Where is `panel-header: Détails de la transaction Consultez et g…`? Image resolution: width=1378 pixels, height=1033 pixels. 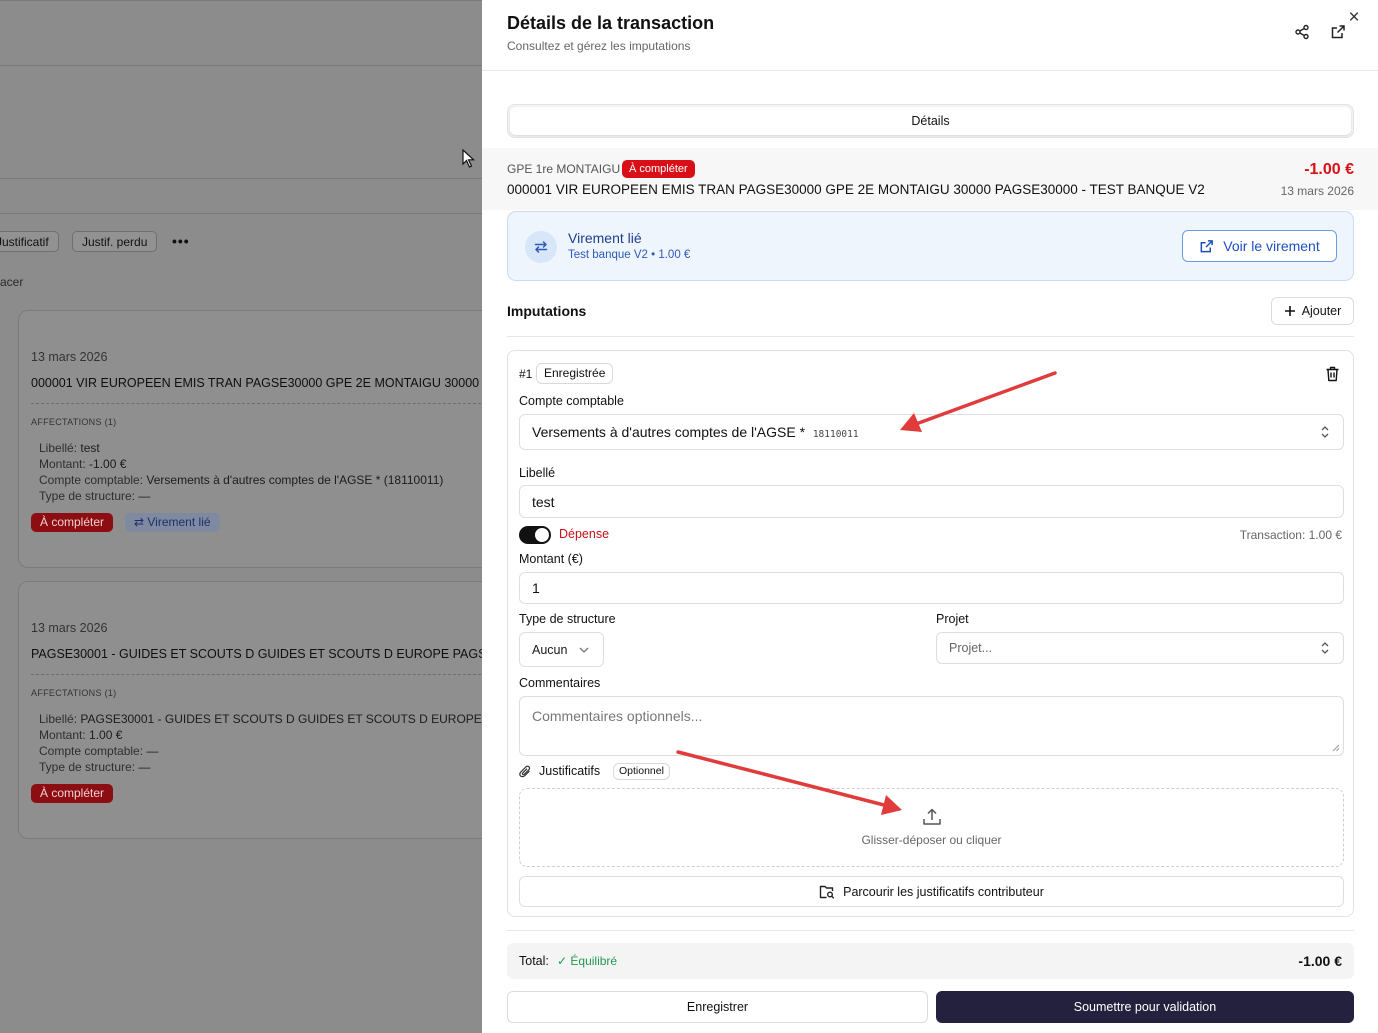
panel-header: Détails de la transaction Consultez et g… is located at coordinates (930, 35).